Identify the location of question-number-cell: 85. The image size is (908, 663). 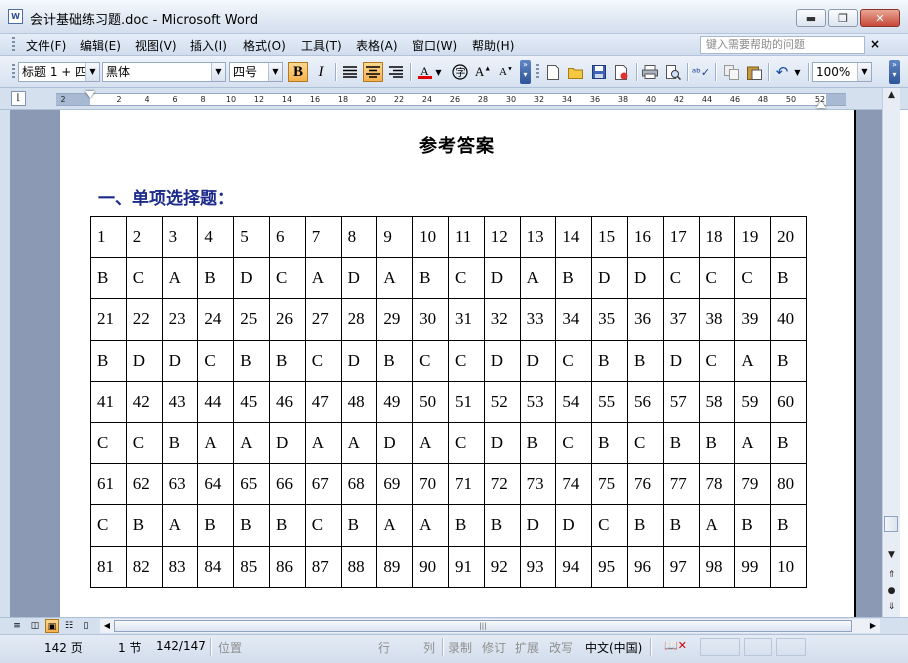
(251, 566).